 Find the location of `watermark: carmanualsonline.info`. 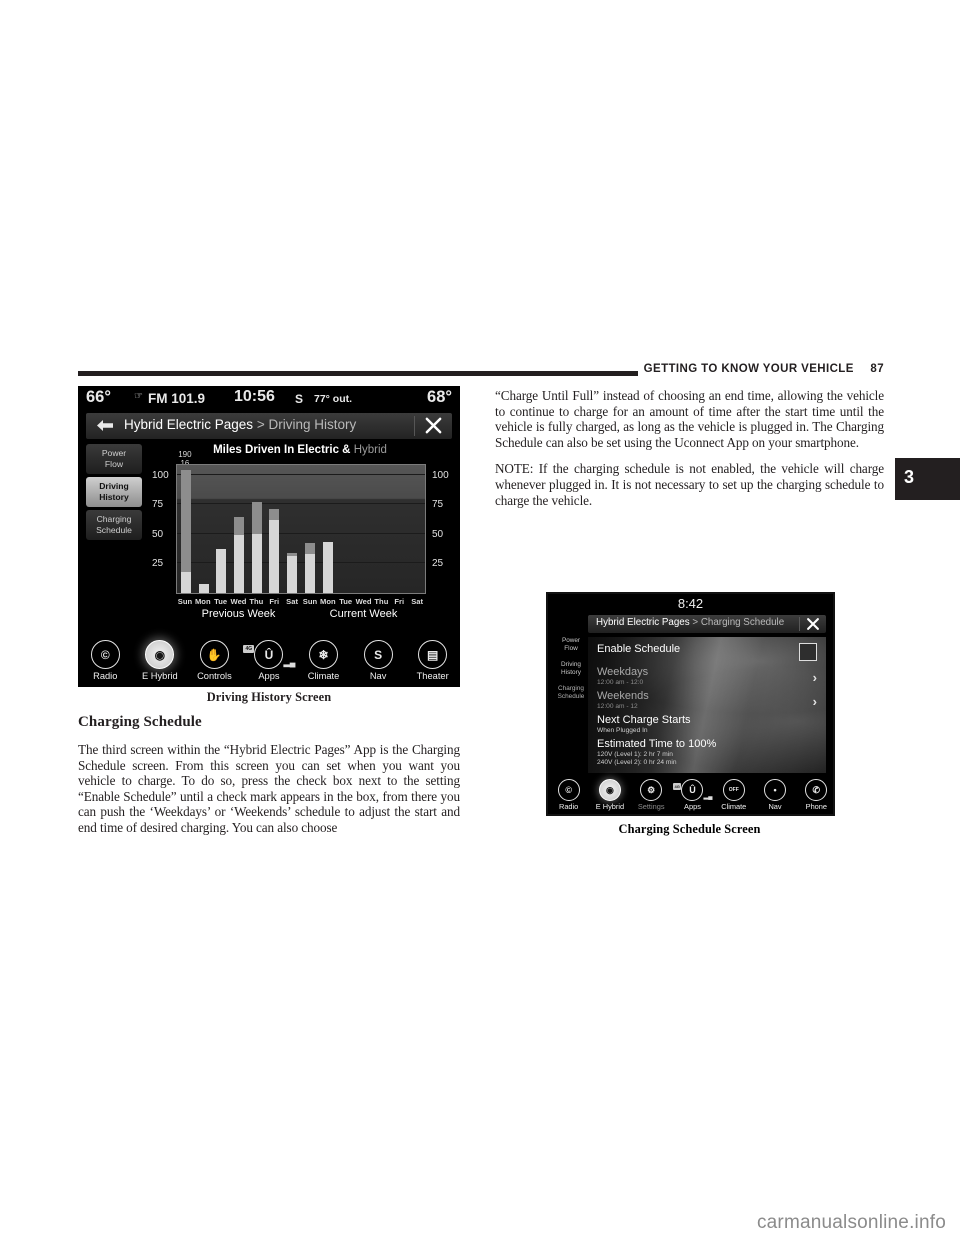

watermark: carmanualsonline.info is located at coordinates (851, 1222).